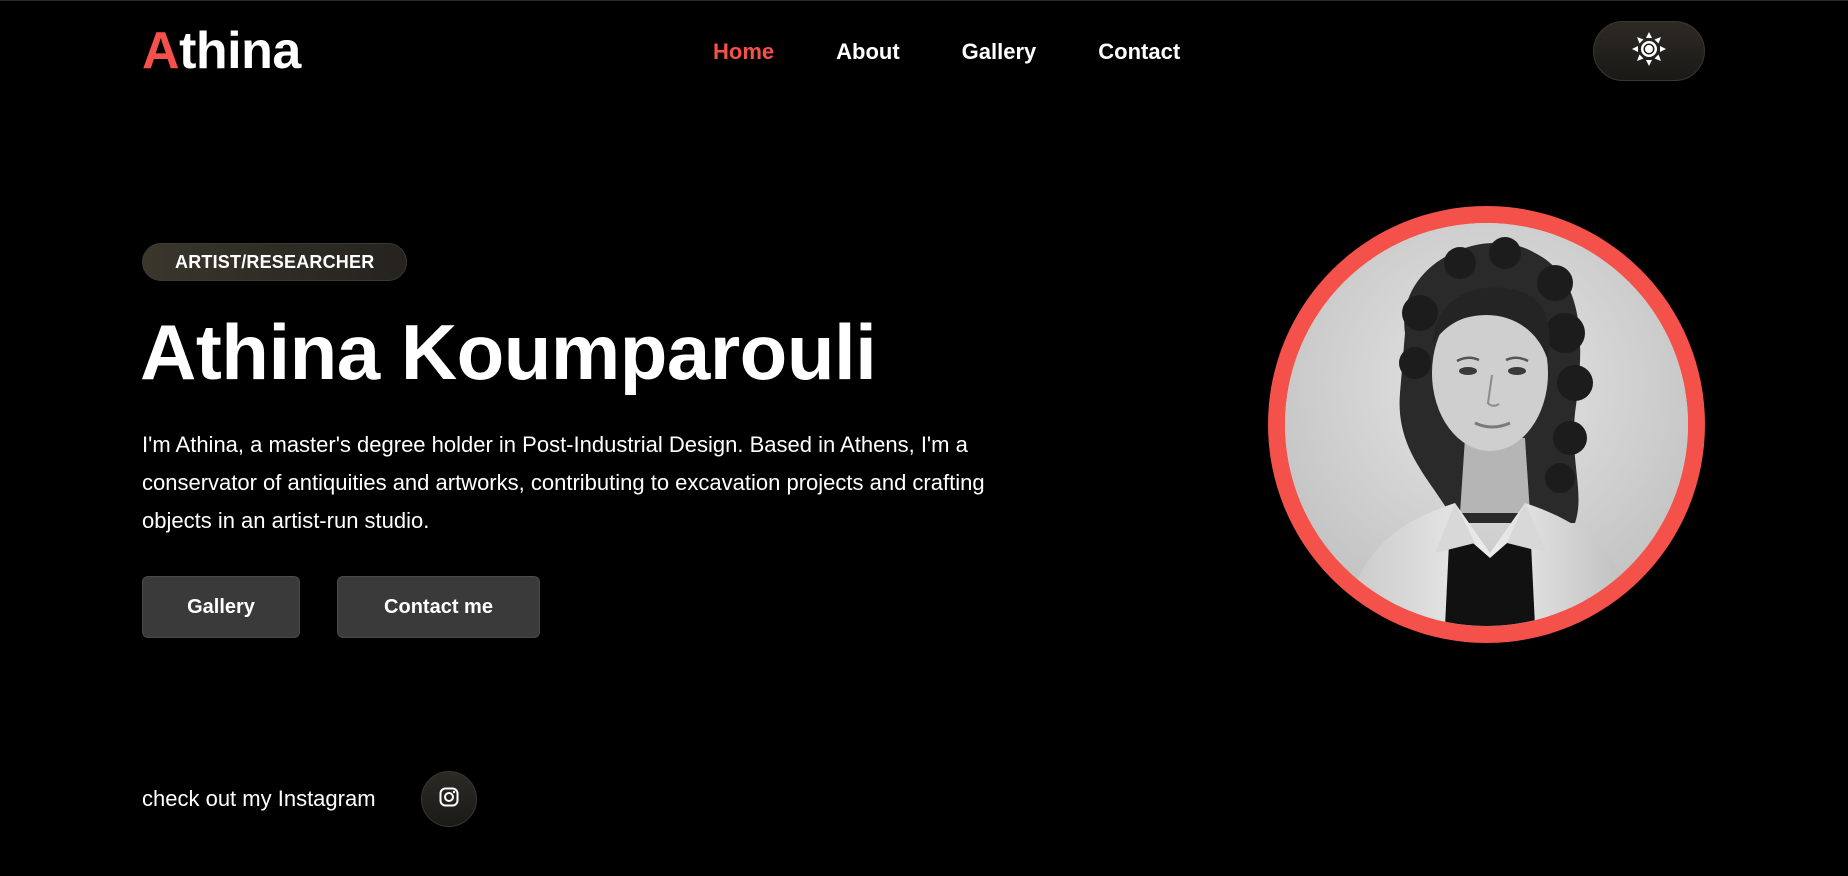  I want to click on logo-text: thina, so click(240, 51).